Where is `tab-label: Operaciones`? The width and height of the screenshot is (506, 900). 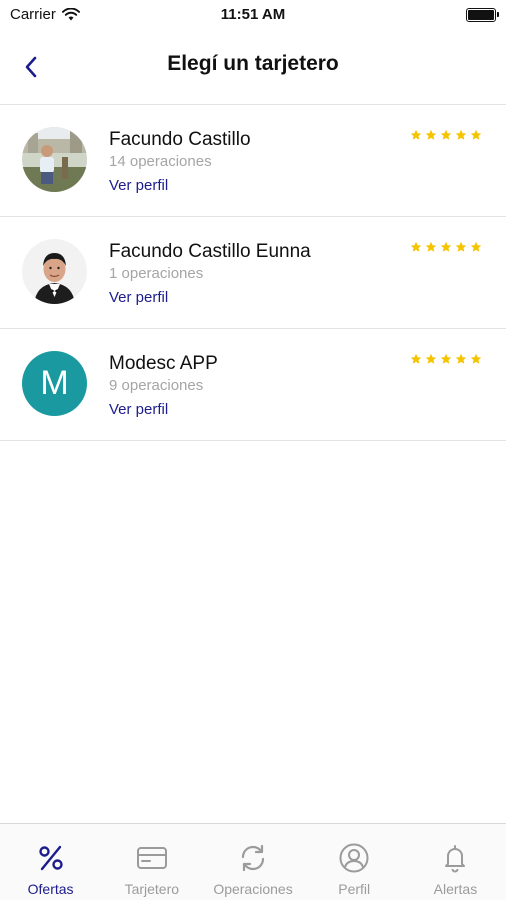
tab-label: Operaciones is located at coordinates (253, 889).